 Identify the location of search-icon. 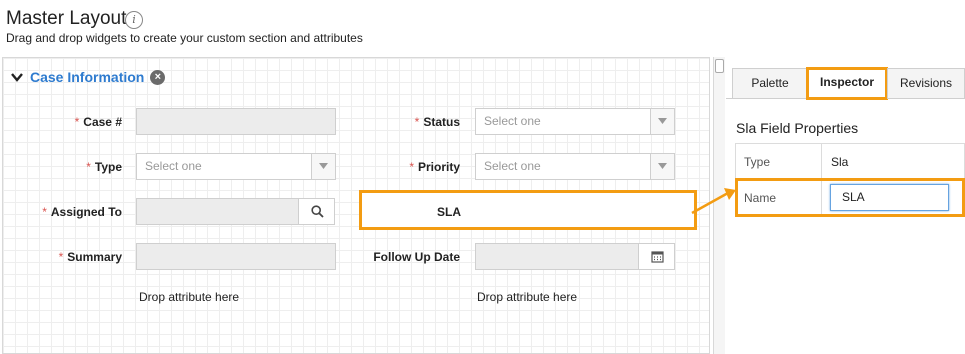
(317, 211).